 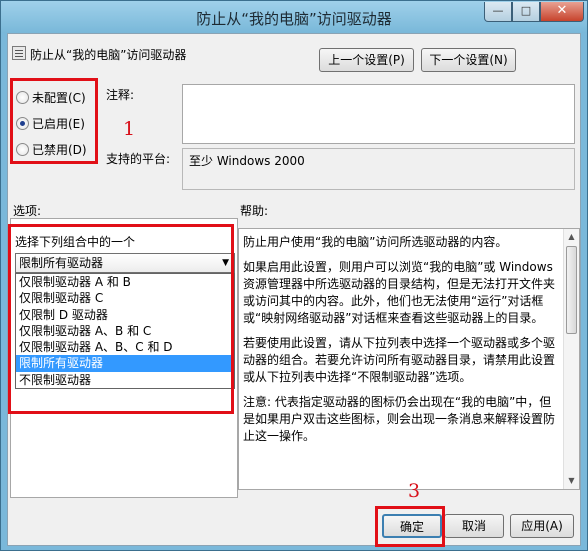 What do you see at coordinates (542, 526) in the screenshot?
I see `apply-button: 应用(A)` at bounding box center [542, 526].